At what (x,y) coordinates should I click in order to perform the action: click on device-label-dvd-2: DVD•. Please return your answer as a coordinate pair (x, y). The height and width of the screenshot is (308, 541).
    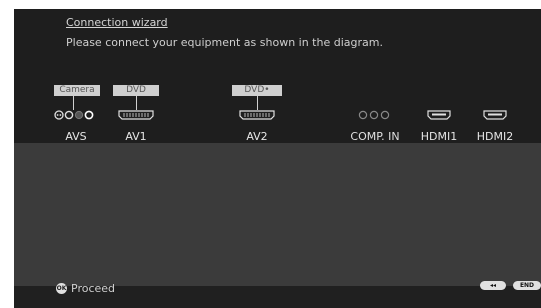
    Looking at the image, I should click on (257, 90).